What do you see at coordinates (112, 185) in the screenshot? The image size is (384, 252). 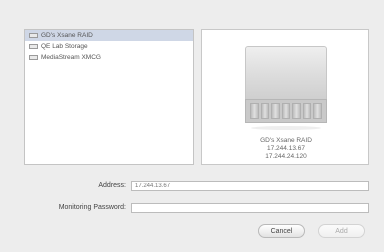 I see `address-label: Address:` at bounding box center [112, 185].